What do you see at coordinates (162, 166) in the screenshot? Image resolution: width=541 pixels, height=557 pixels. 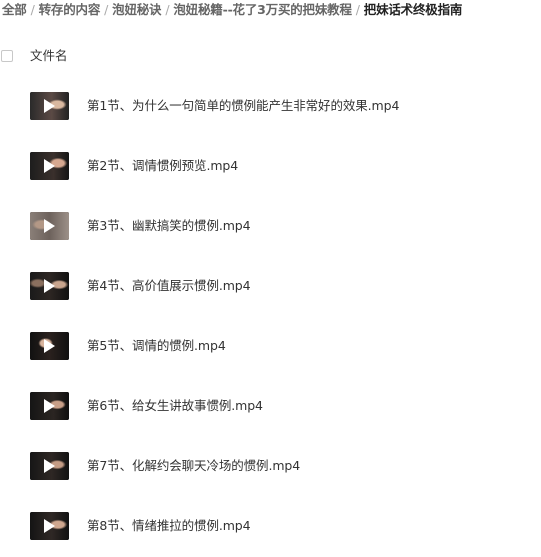 I see `file-name: 第2节、调情惯例预览.mp4` at bounding box center [162, 166].